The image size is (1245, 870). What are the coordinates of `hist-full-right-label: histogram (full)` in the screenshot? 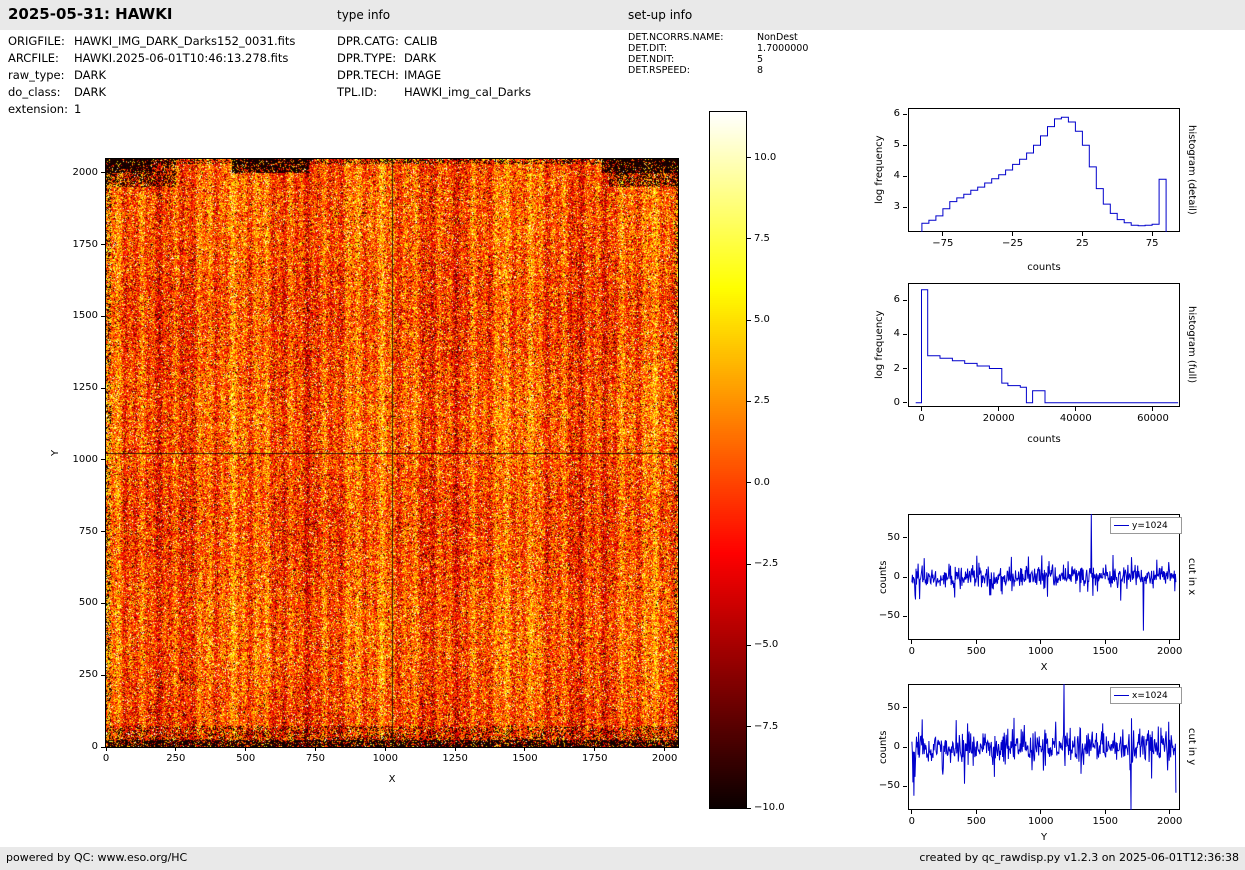 It's located at (1191, 345).